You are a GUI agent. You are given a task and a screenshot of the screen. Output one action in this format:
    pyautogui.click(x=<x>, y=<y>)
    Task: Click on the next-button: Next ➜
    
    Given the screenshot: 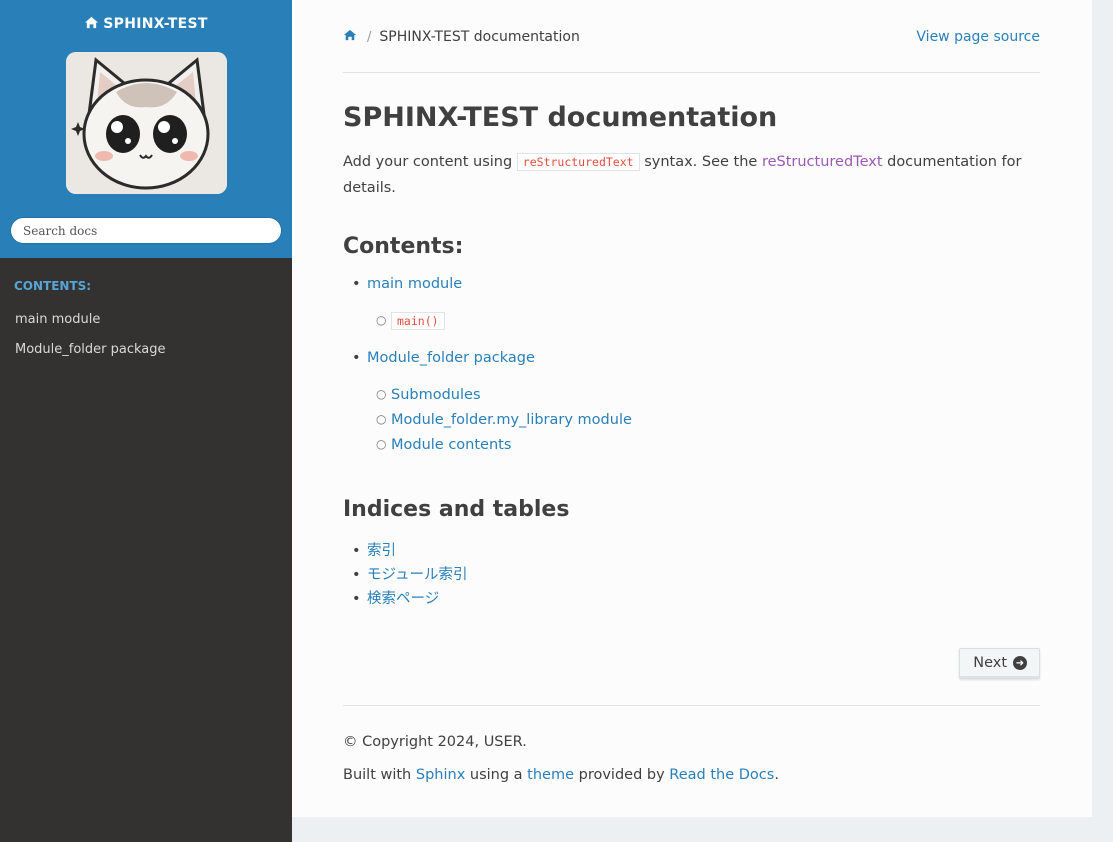 What is the action you would take?
    pyautogui.click(x=999, y=663)
    